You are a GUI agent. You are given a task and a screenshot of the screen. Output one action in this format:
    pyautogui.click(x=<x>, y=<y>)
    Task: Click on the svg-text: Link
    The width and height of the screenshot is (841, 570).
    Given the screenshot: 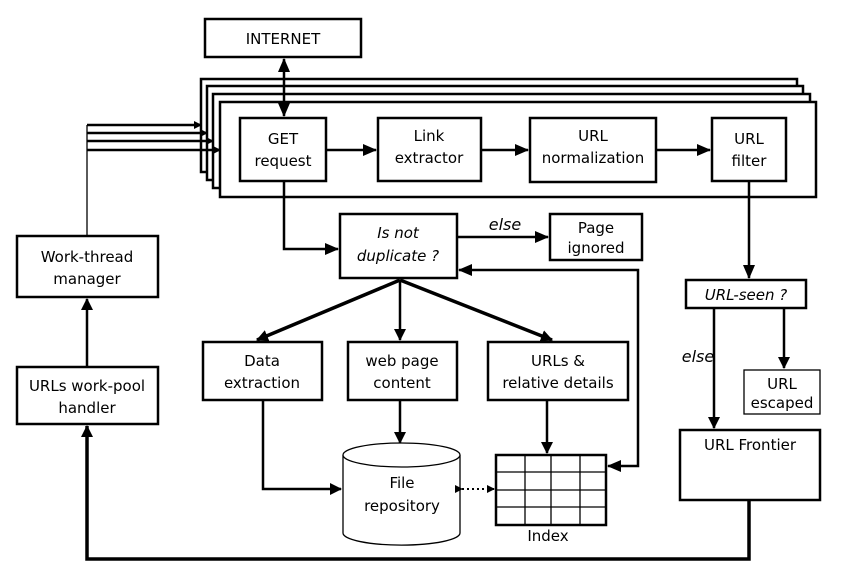 What is the action you would take?
    pyautogui.click(x=429, y=136)
    